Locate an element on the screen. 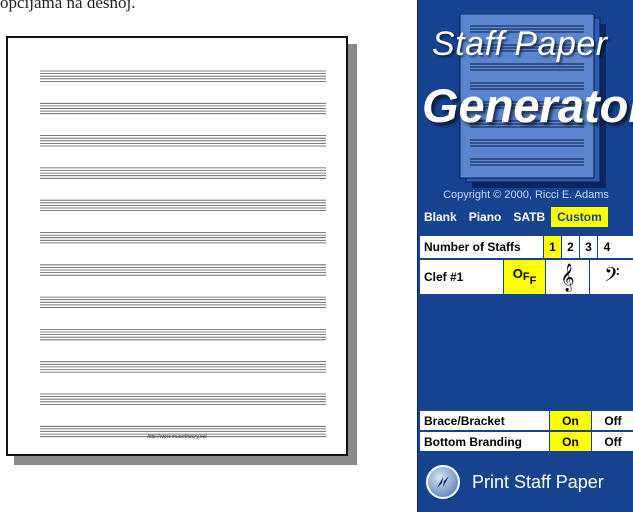 The image size is (633, 512). print-staff-paper-button: Print Staff Paper is located at coordinates (525, 482).